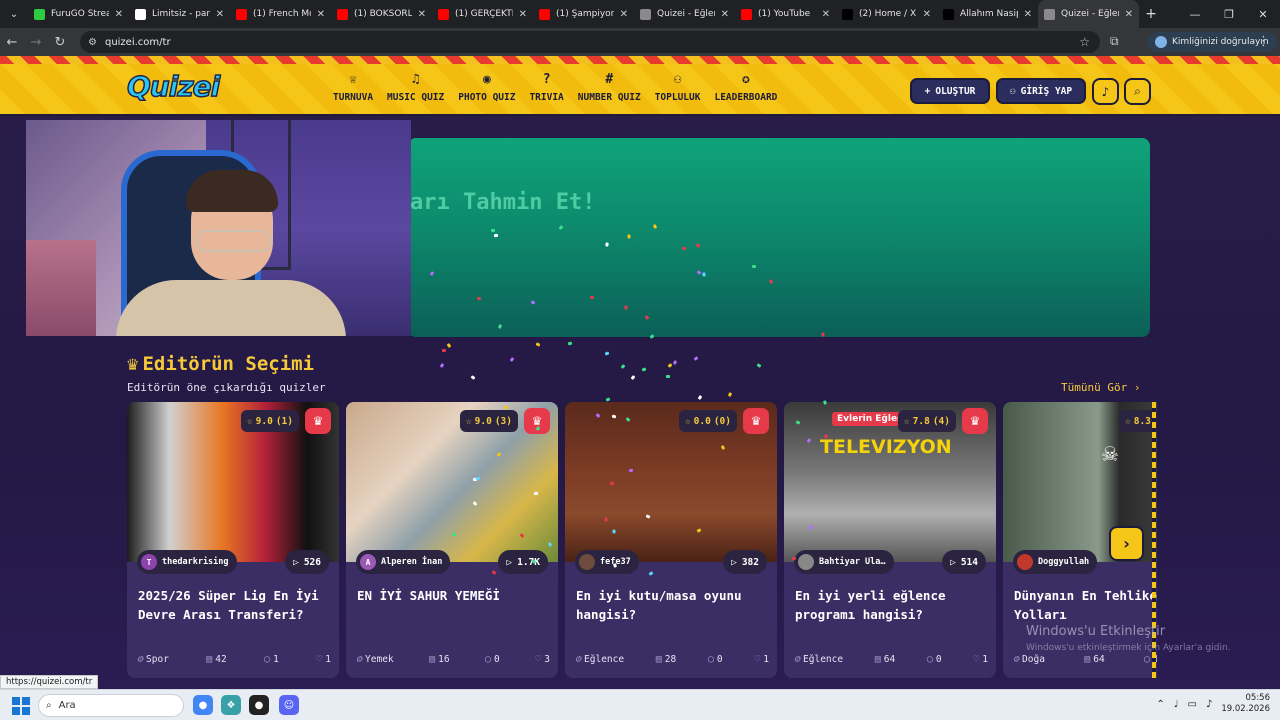 Image resolution: width=1280 pixels, height=720 pixels. I want to click on nav-item: ♕ TURNUVA, so click(353, 87).